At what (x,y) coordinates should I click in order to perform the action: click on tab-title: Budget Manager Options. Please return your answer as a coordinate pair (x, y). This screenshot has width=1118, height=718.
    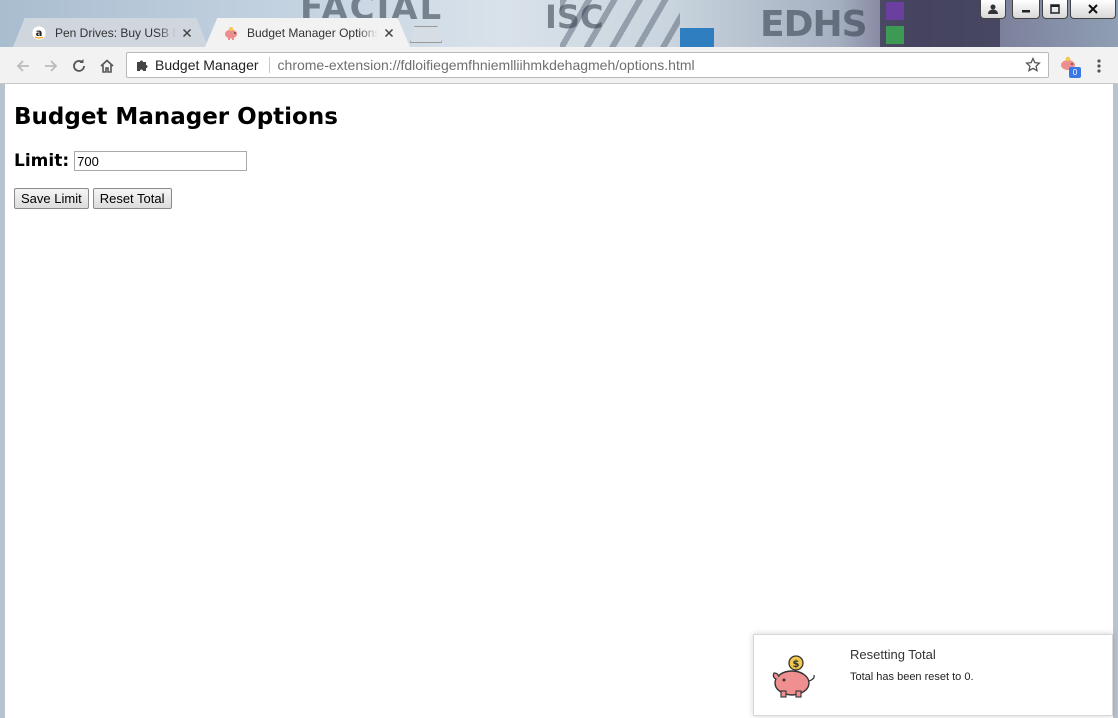
    Looking at the image, I should click on (312, 32).